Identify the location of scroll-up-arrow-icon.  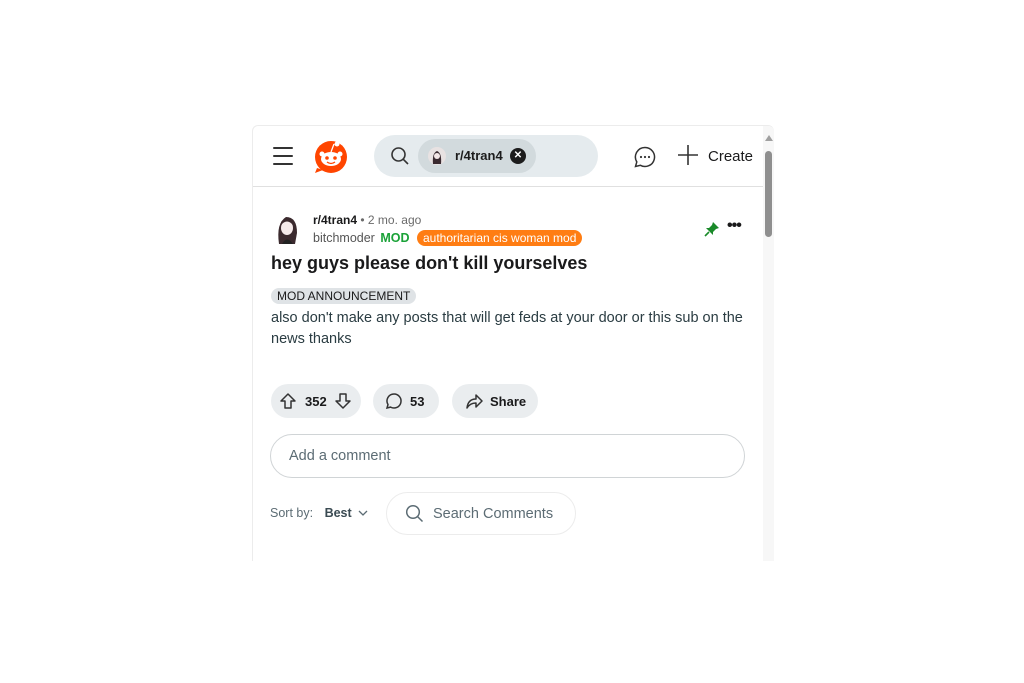
(769, 138).